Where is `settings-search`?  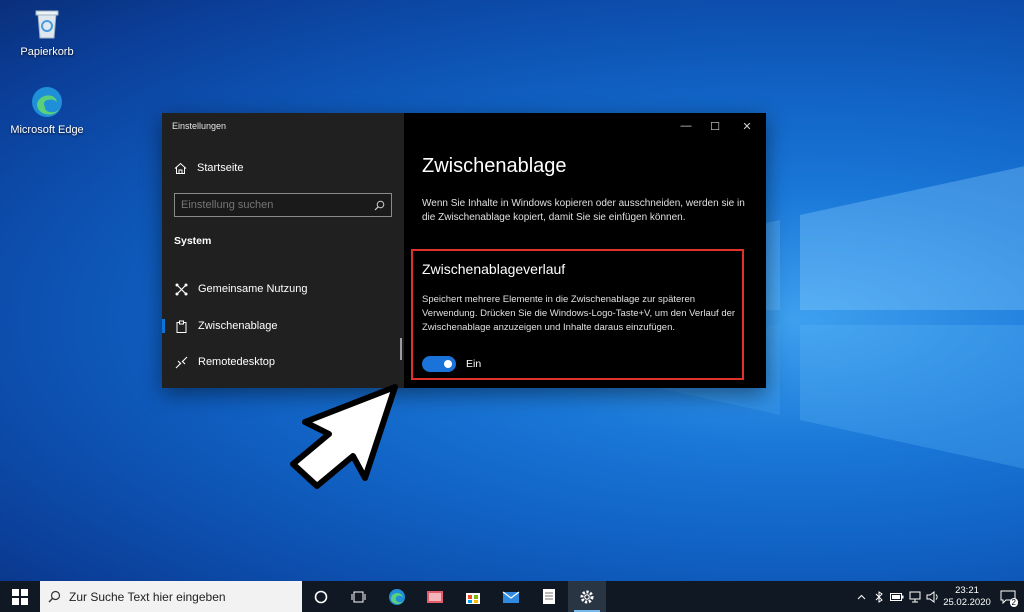 settings-search is located at coordinates (283, 205).